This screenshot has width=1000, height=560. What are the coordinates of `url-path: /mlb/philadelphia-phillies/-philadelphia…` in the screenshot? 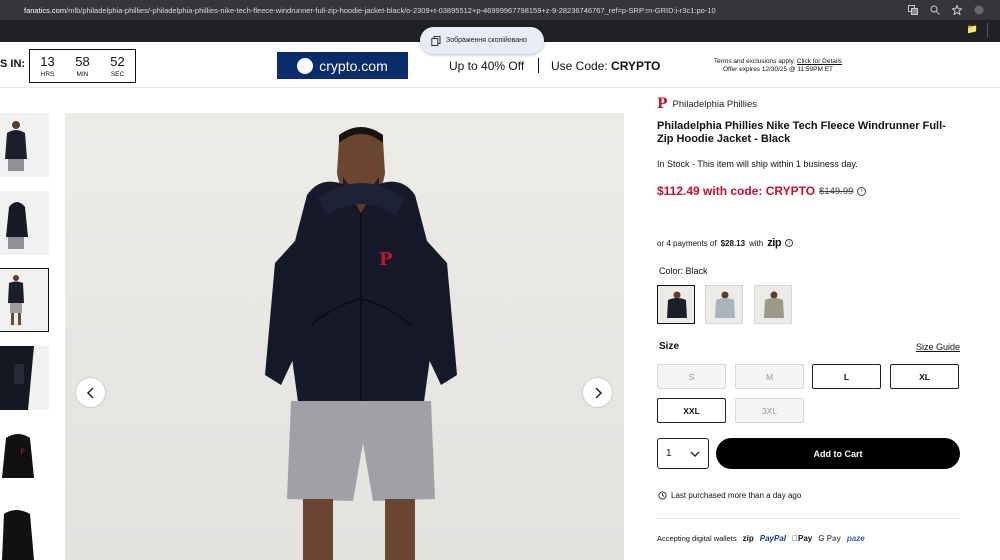 It's located at (391, 10).